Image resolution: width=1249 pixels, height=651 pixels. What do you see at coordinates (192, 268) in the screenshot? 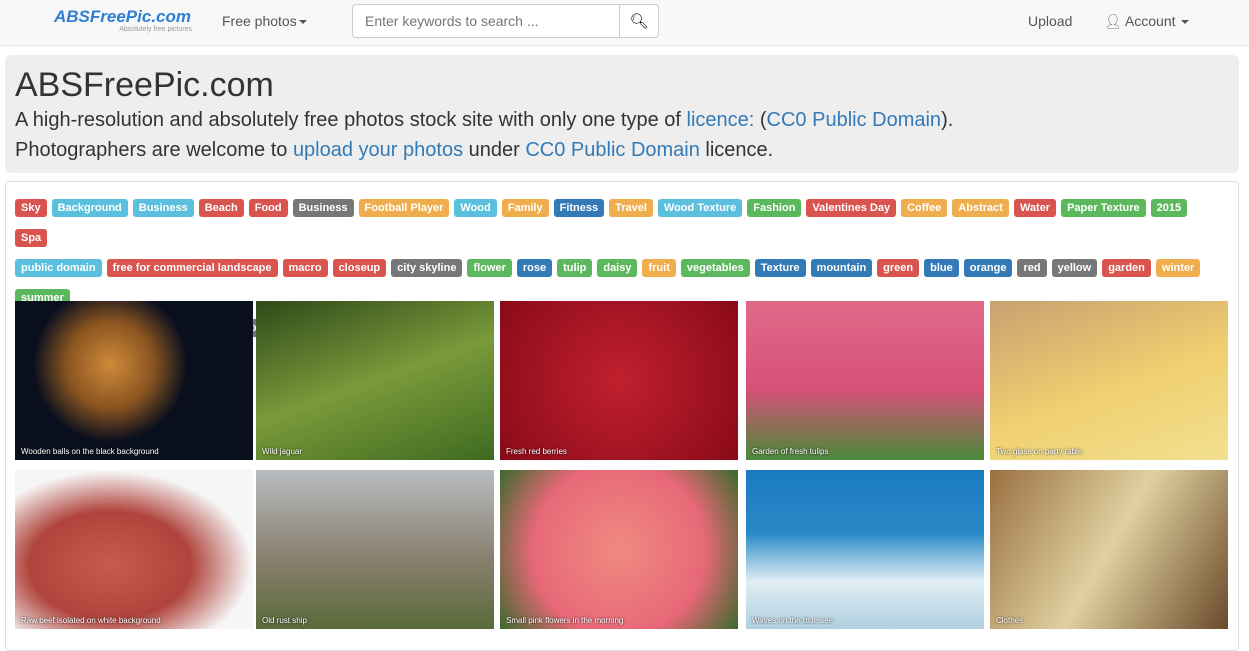
I see `tag-free-for-commercial-landscape: free for commercial landscape` at bounding box center [192, 268].